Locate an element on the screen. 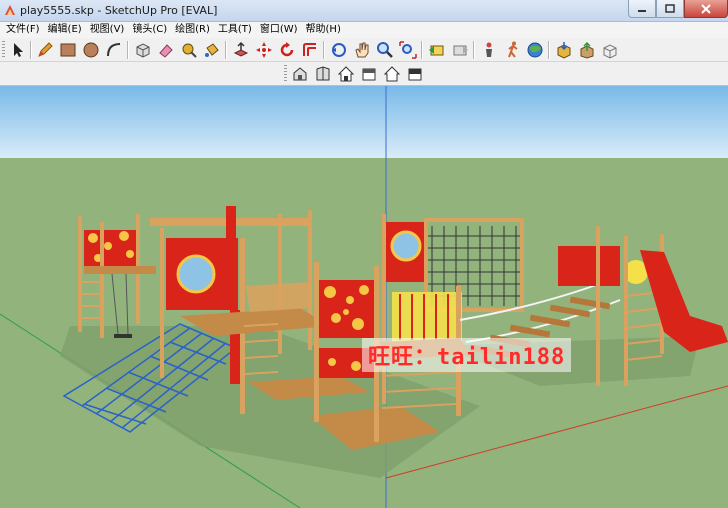  menu-window: 窗口(W) is located at coordinates (281, 30).